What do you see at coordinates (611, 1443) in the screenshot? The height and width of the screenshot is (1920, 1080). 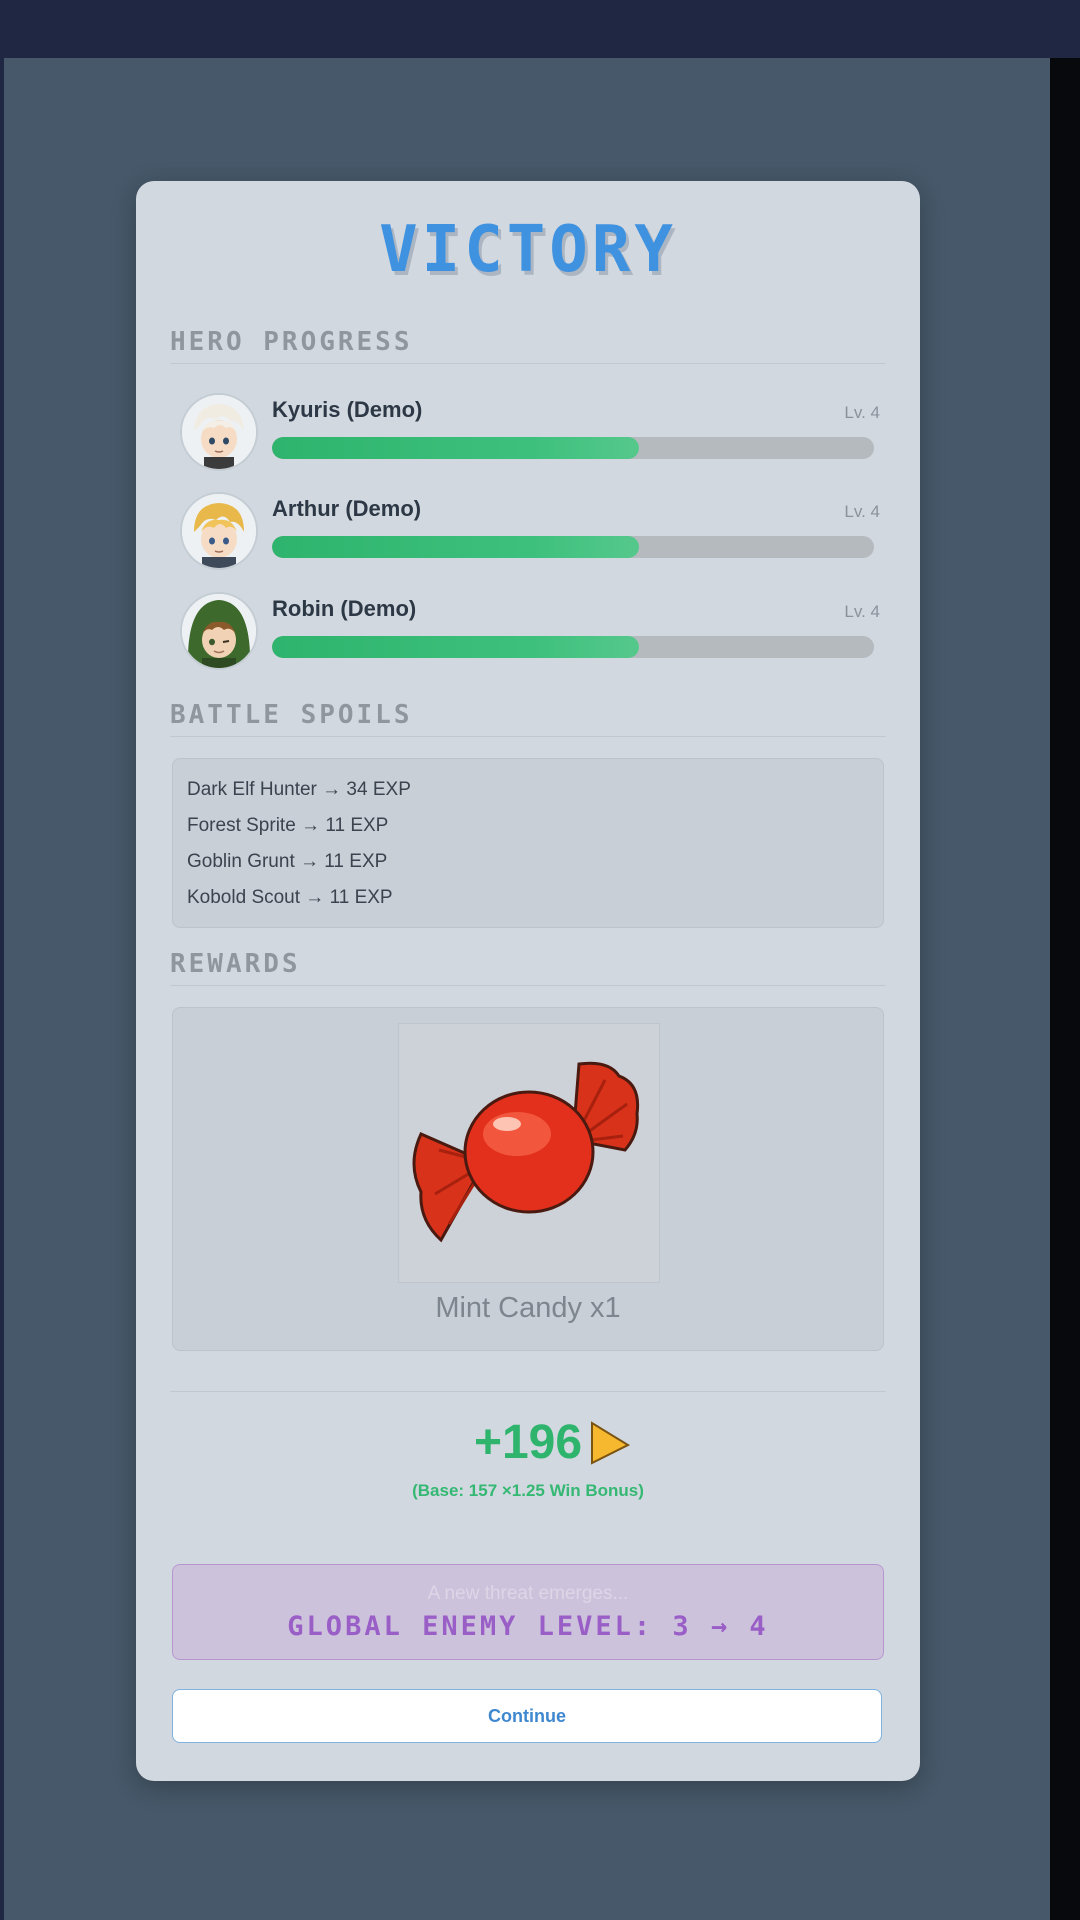 I see `pointer-cursor-icon` at bounding box center [611, 1443].